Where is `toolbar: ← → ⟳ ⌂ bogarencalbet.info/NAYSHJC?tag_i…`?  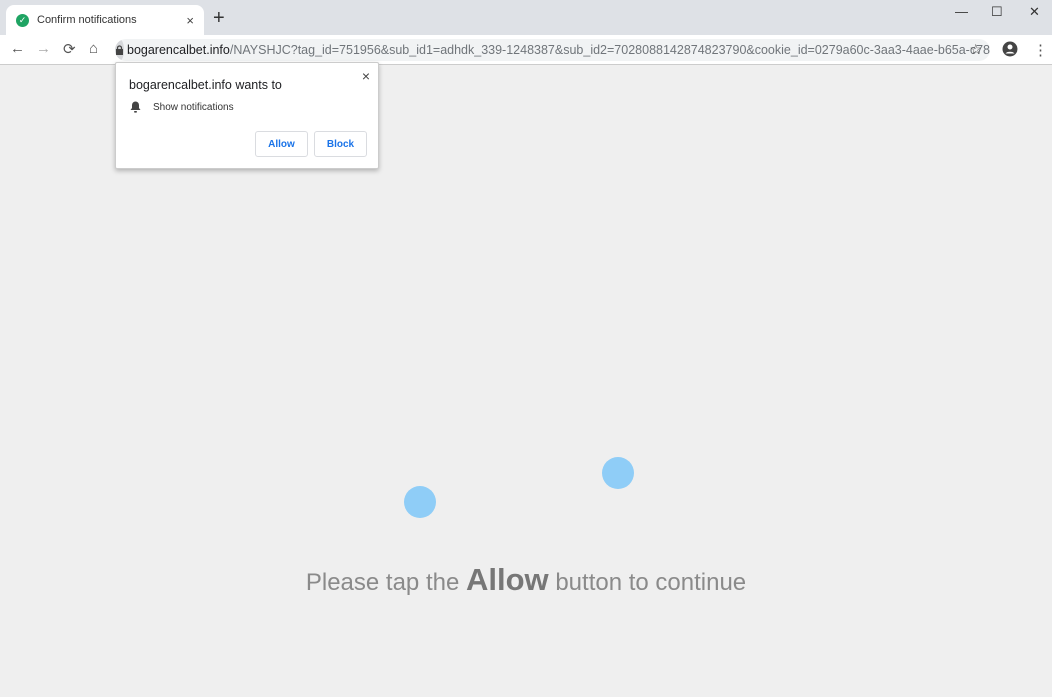 toolbar: ← → ⟳ ⌂ bogarencalbet.info/NAYSHJC?tag_i… is located at coordinates (526, 50).